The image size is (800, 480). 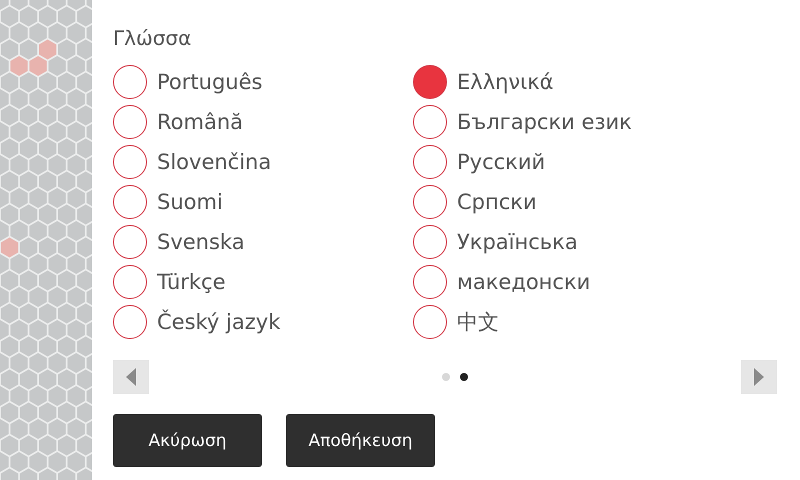 What do you see at coordinates (218, 322) in the screenshot?
I see `language-label: Český jazyk` at bounding box center [218, 322].